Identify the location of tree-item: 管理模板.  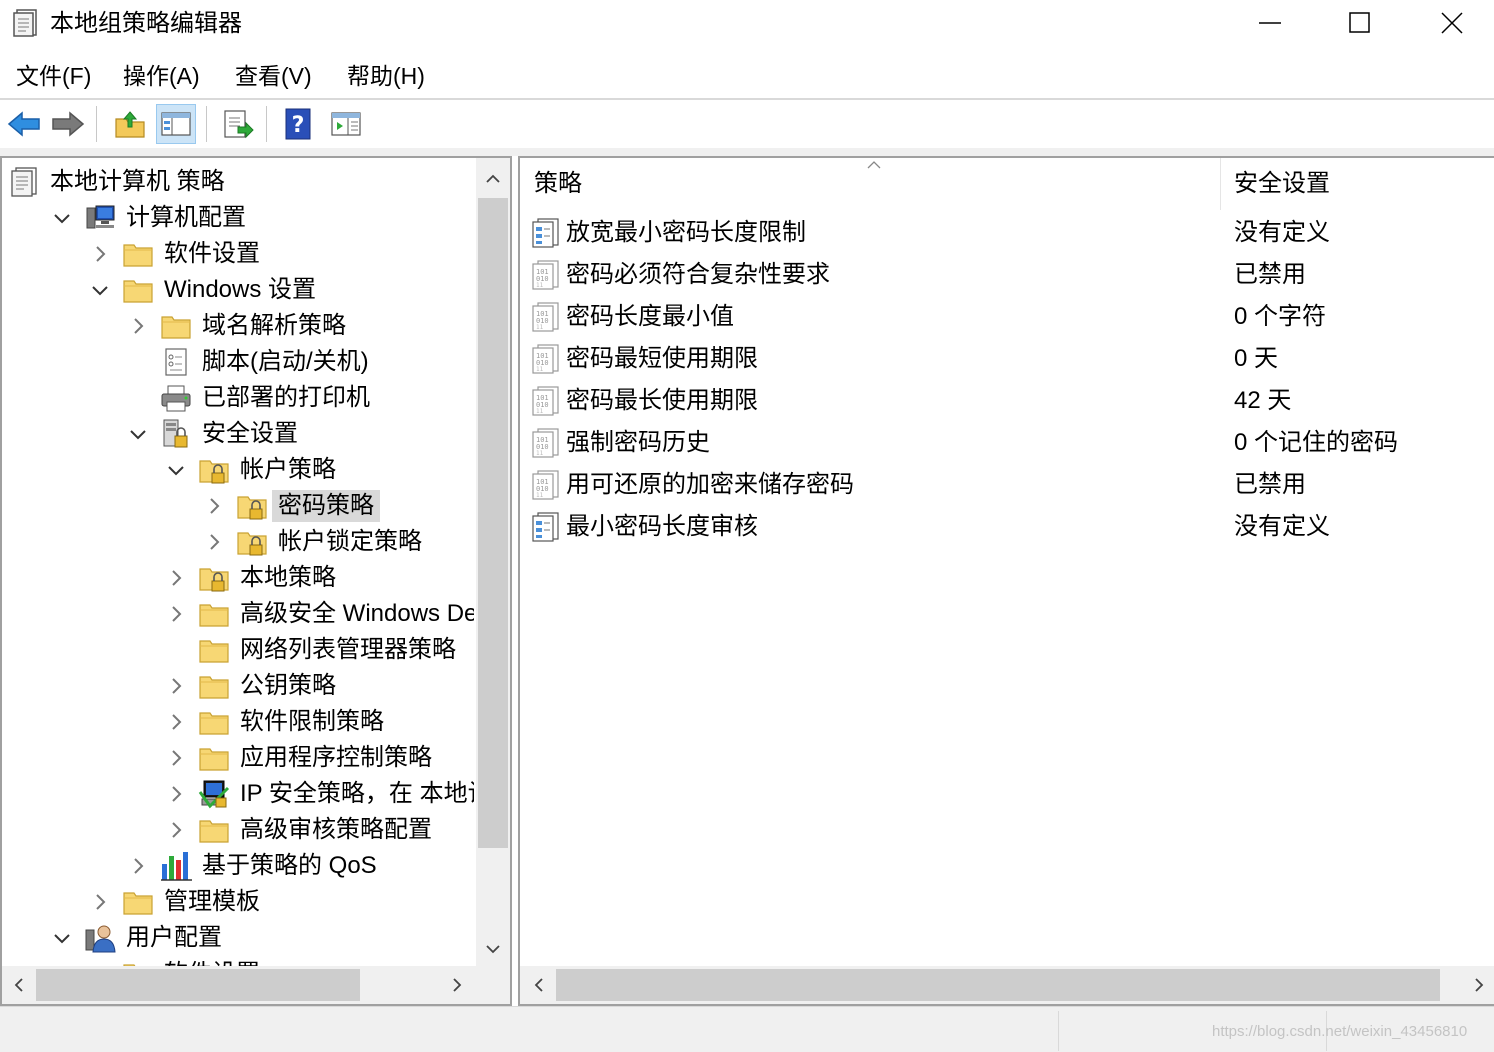
(238, 902).